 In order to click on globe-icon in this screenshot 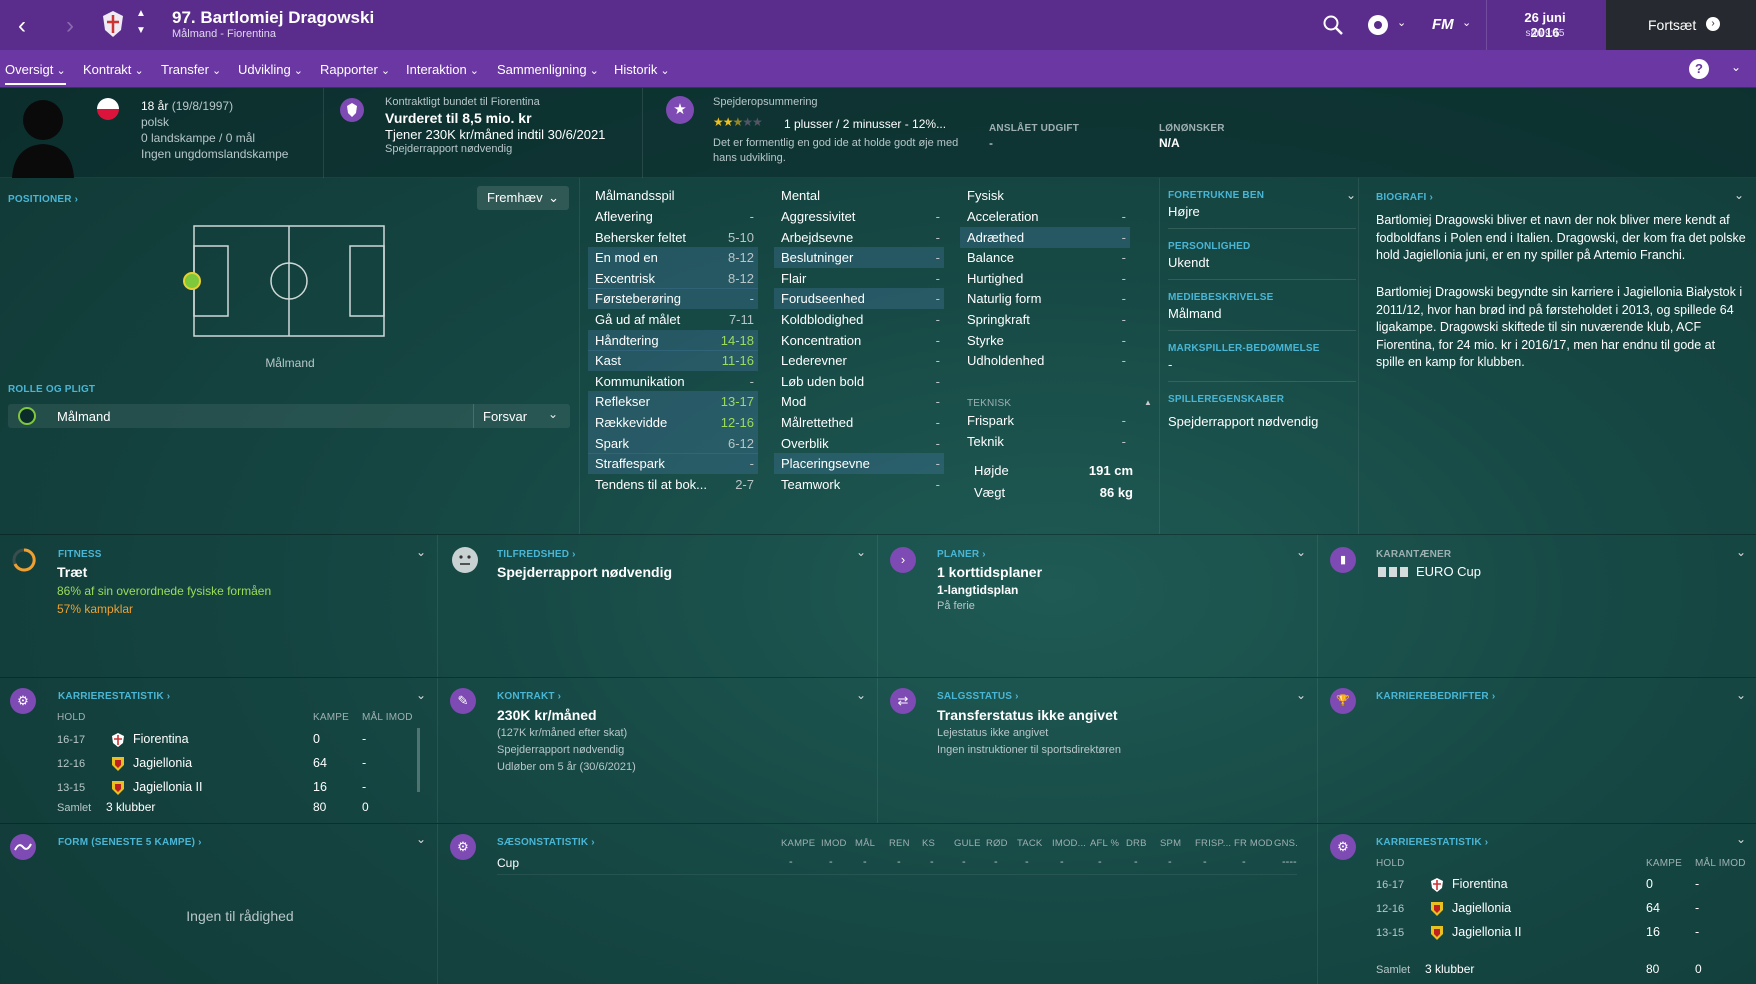, I will do `click(1378, 25)`.